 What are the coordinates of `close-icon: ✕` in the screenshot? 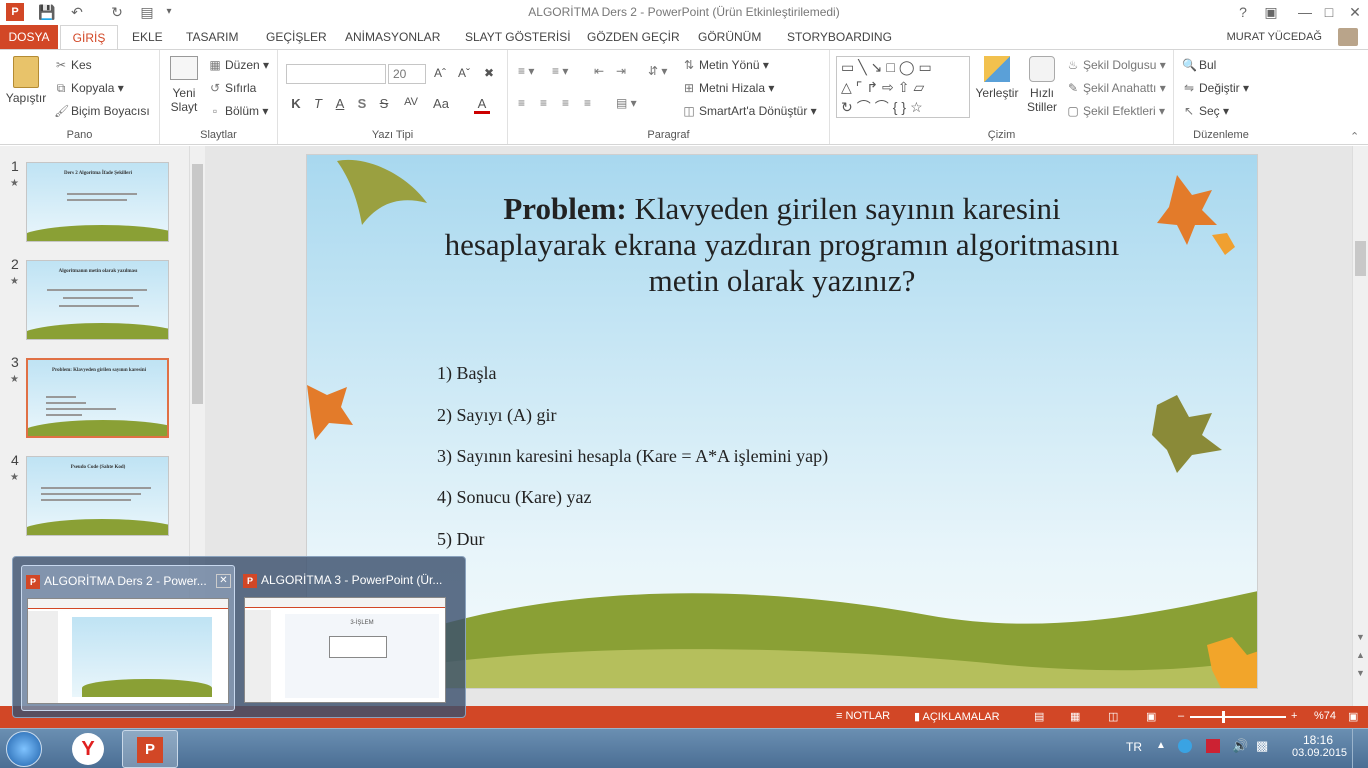 It's located at (1355, 12).